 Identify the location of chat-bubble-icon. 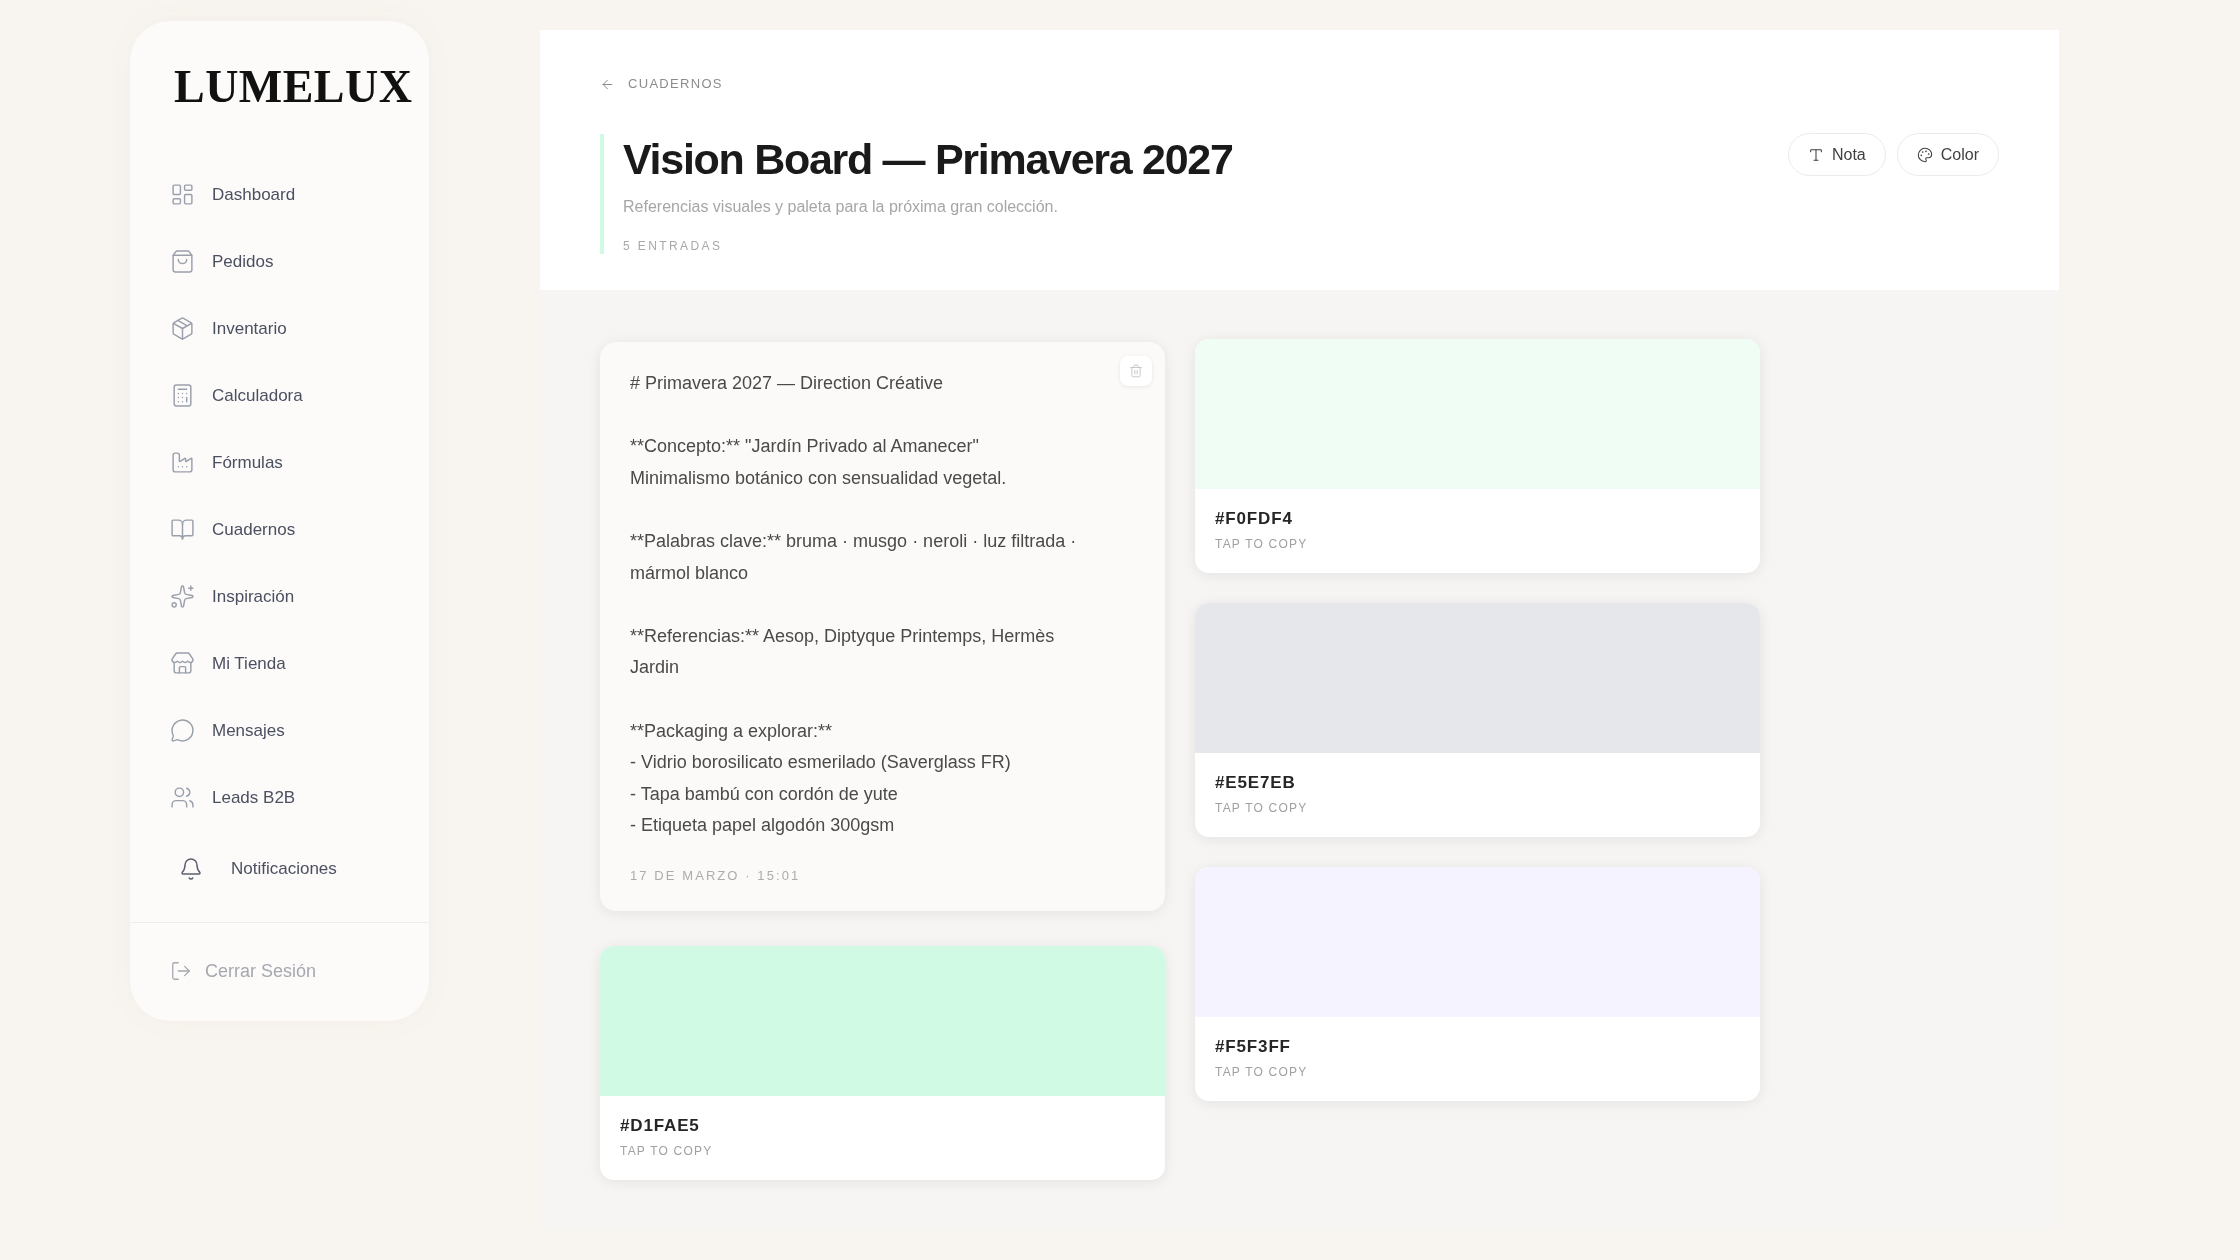
(182, 730).